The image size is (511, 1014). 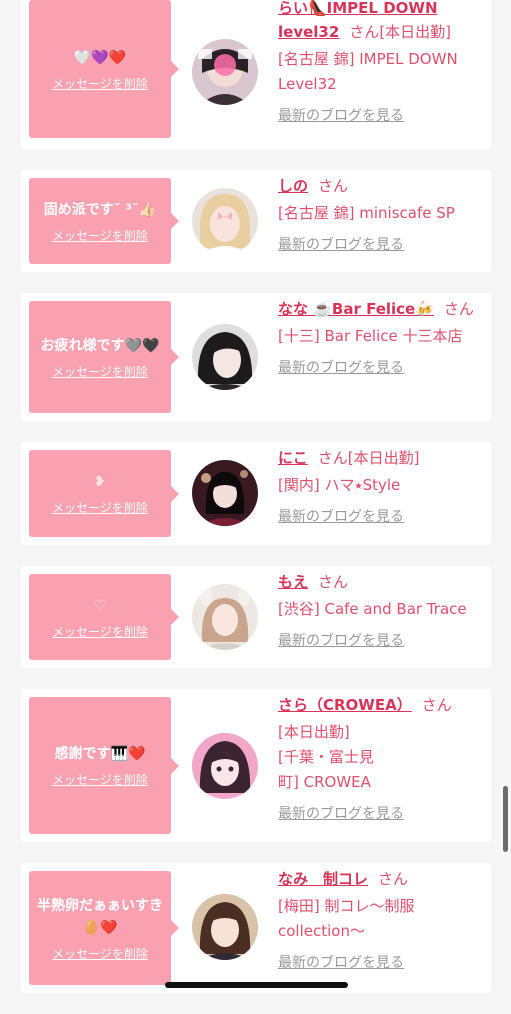 I want to click on message-text: ❥, so click(x=100, y=482).